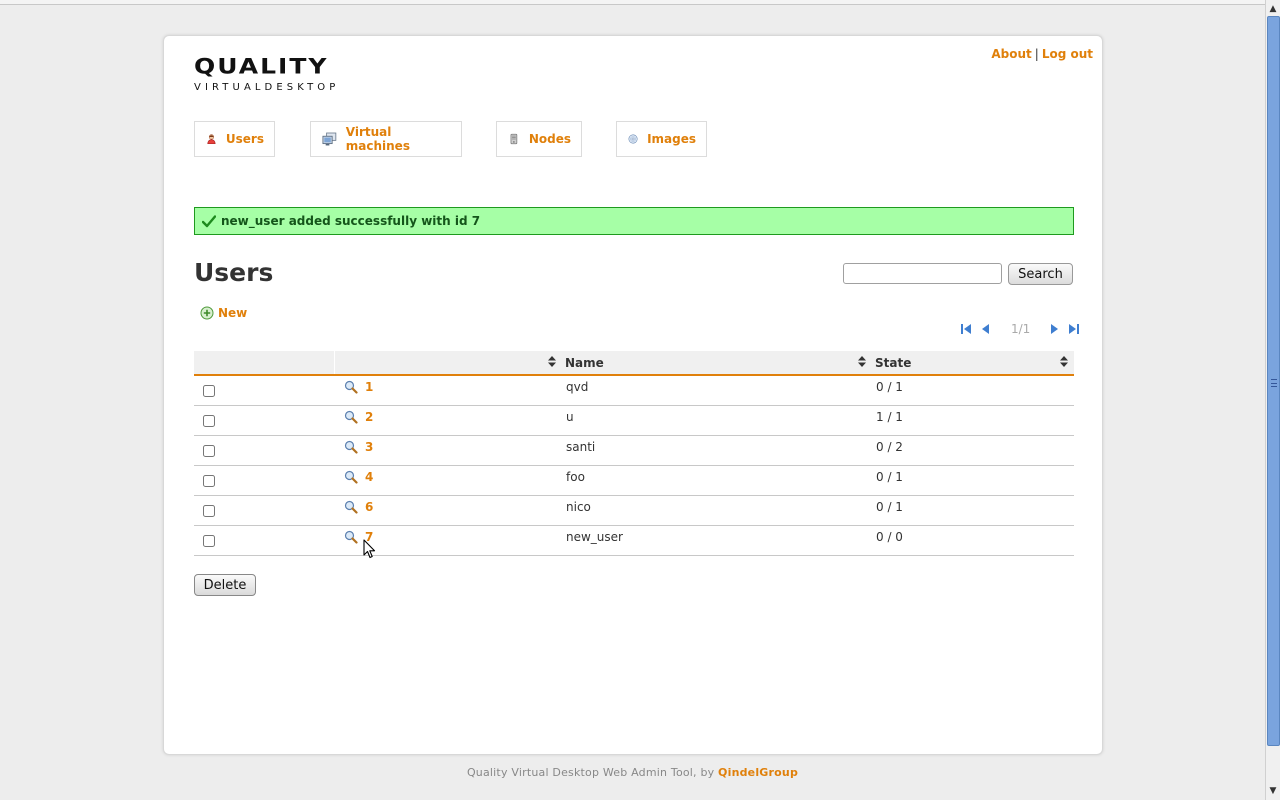  I want to click on user-id-link: 1, so click(369, 387).